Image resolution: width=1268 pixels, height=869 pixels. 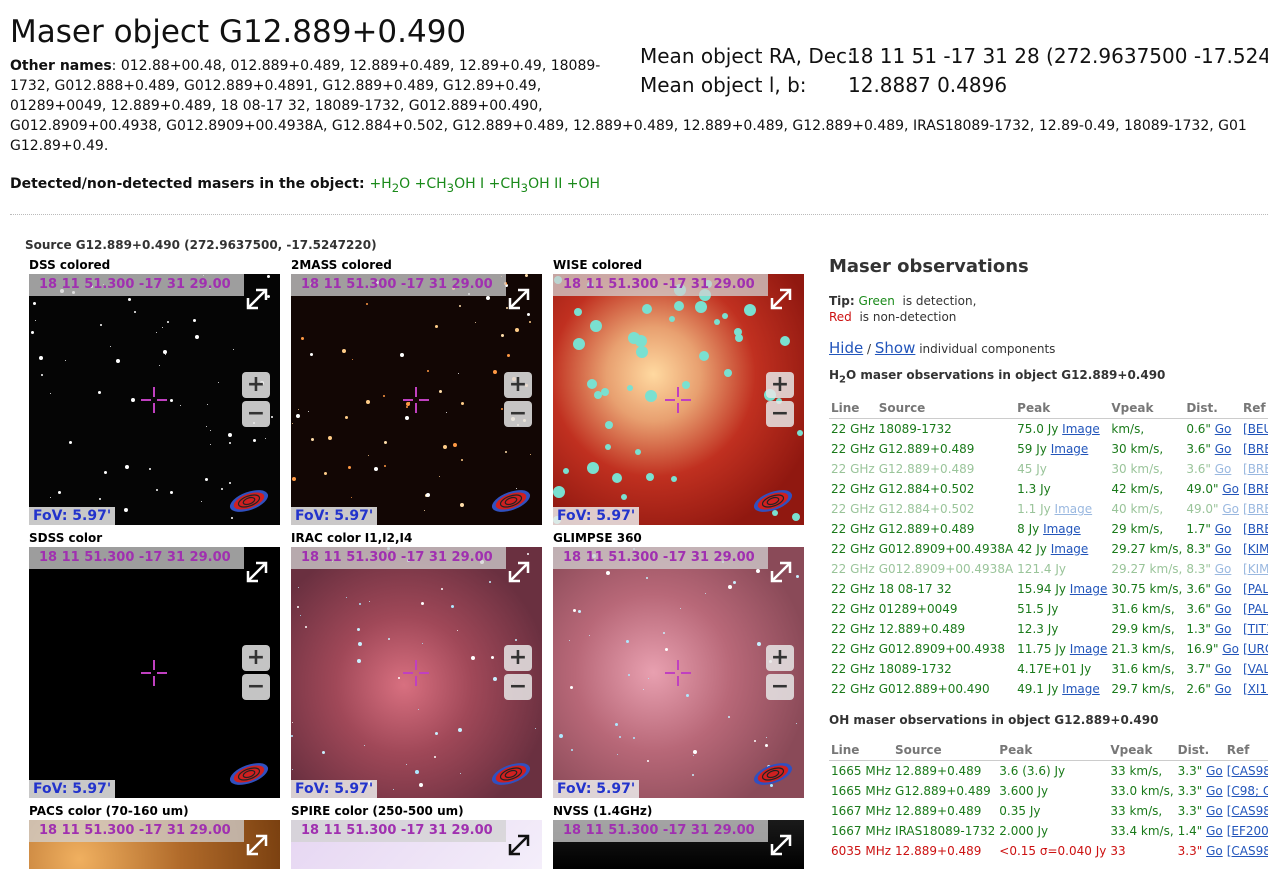 What do you see at coordinates (1255, 429) in the screenshot?
I see `reference-link: [BEU02]` at bounding box center [1255, 429].